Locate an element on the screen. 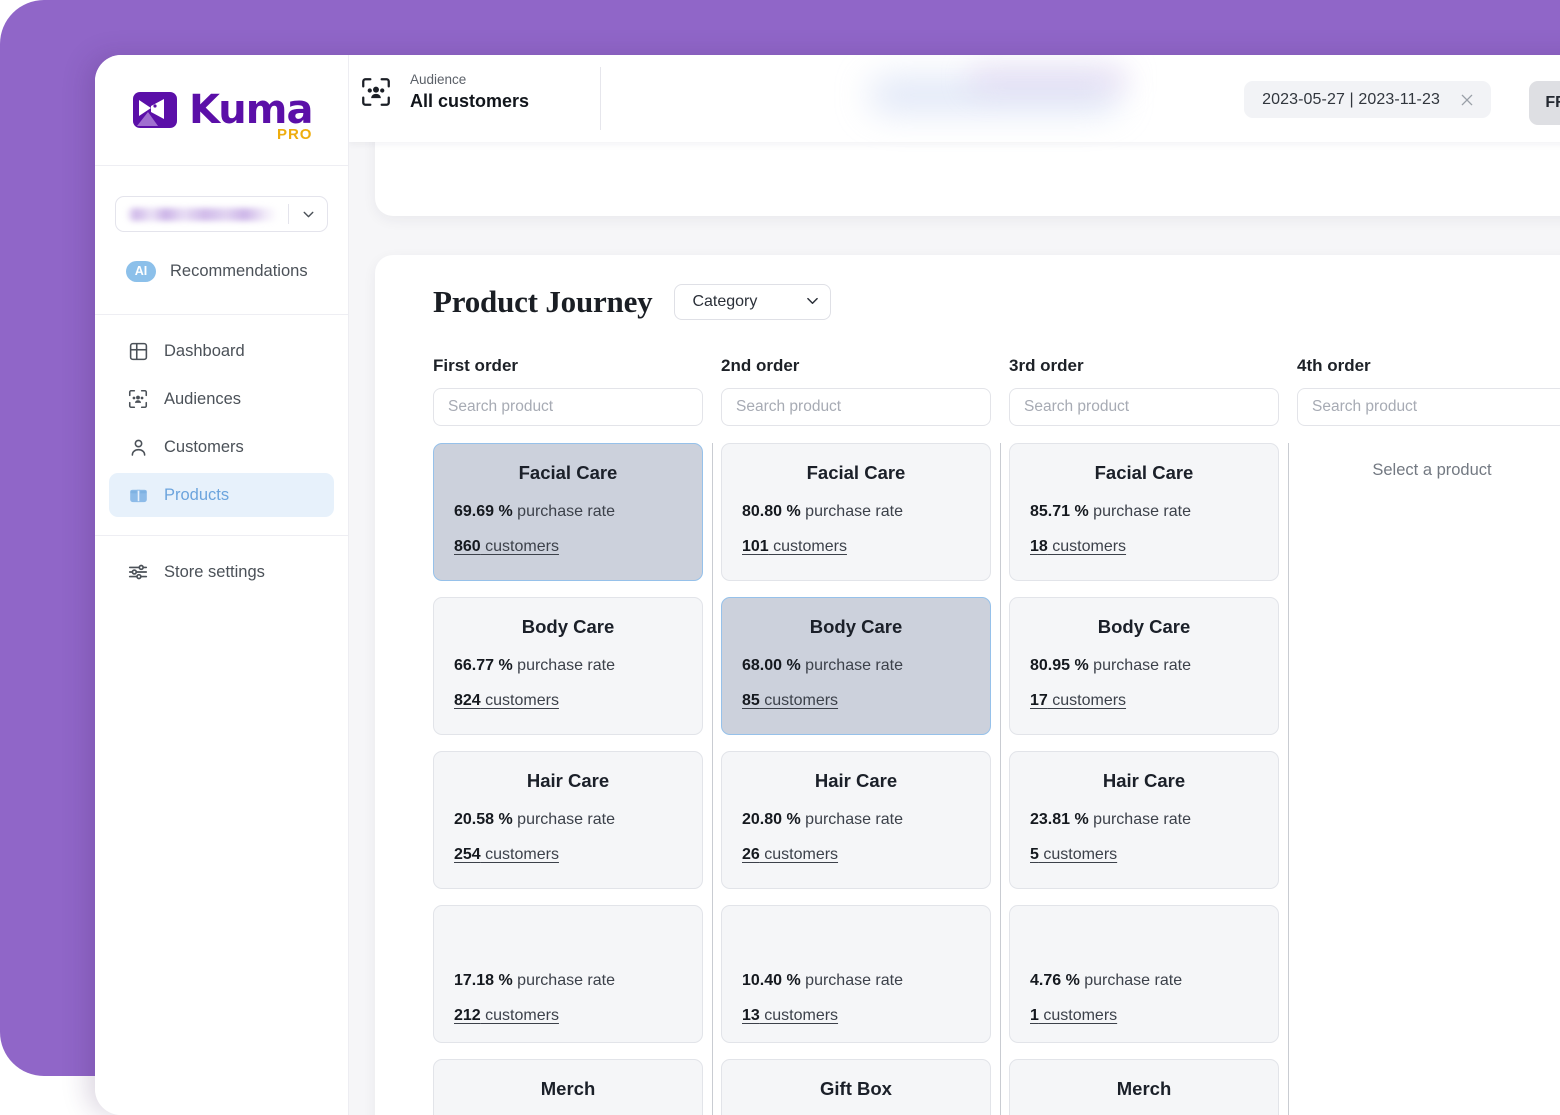  sidebar-item-products: Products is located at coordinates (221, 495).